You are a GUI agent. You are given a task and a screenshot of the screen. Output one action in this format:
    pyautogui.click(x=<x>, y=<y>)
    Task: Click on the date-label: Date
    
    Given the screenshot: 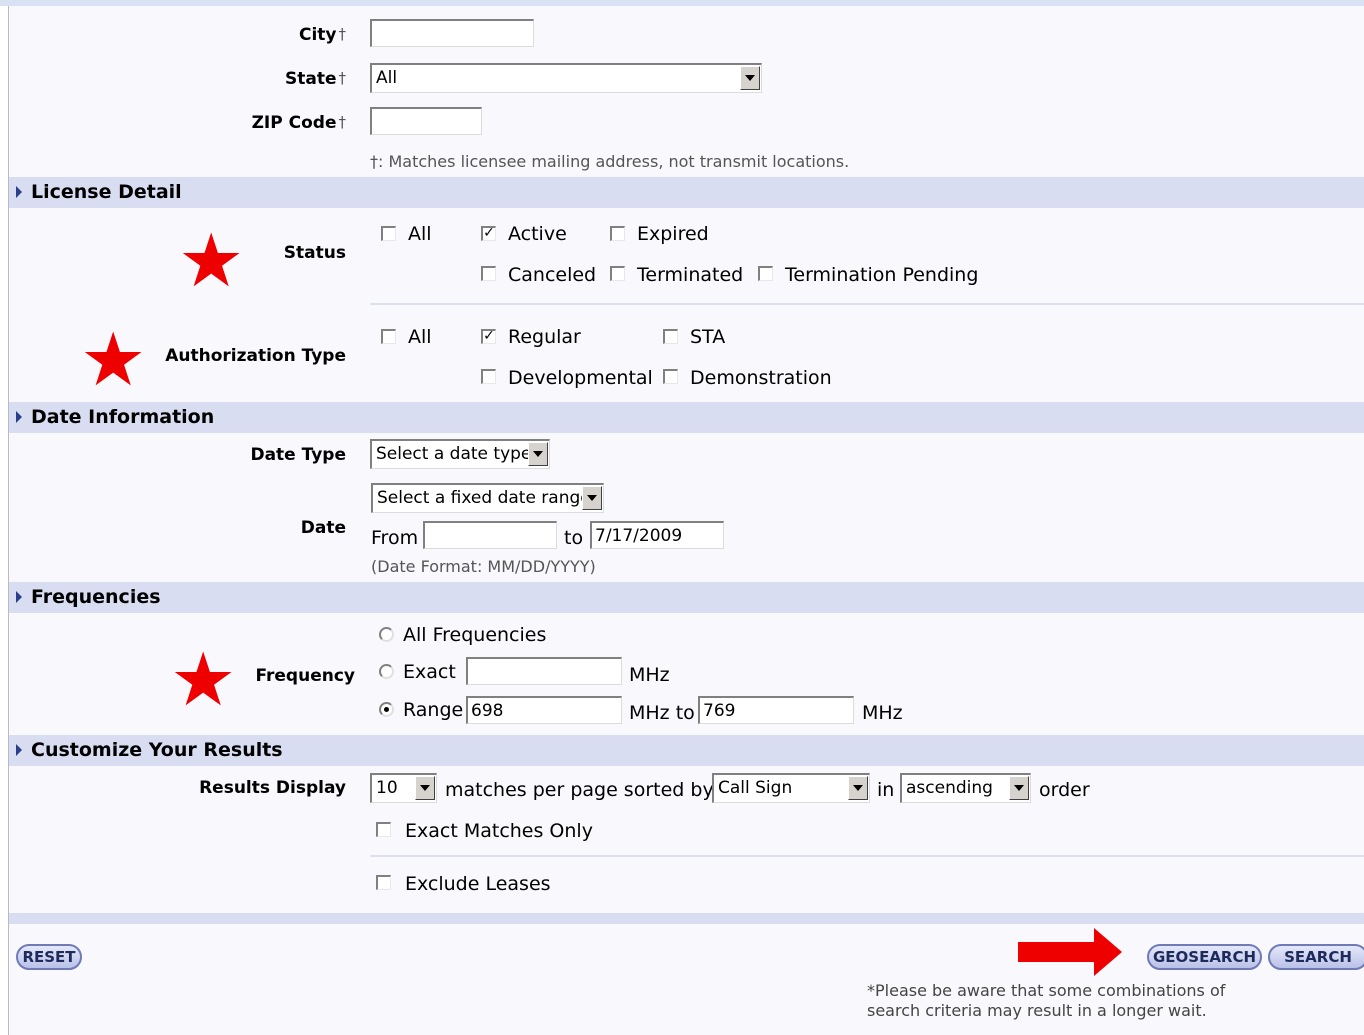 What is the action you would take?
    pyautogui.click(x=323, y=528)
    